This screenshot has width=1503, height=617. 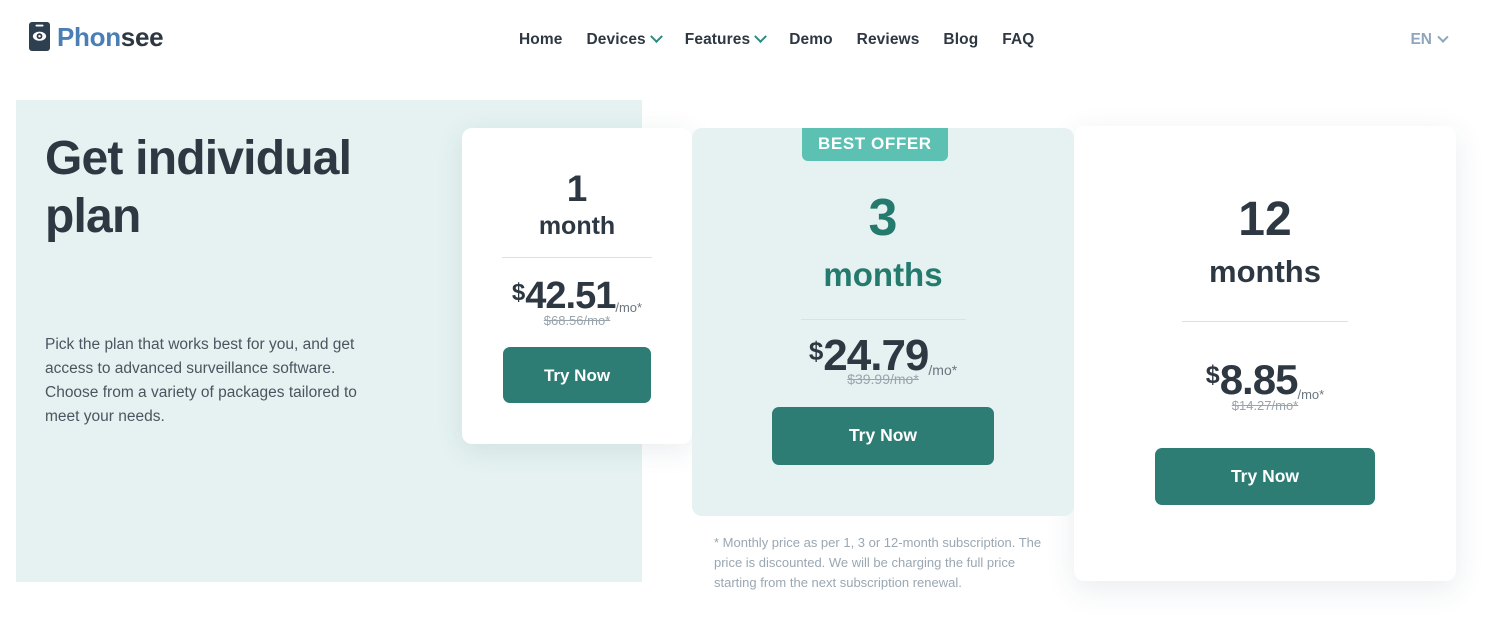 I want to click on nav-item-reviews: Reviews, so click(x=888, y=39).